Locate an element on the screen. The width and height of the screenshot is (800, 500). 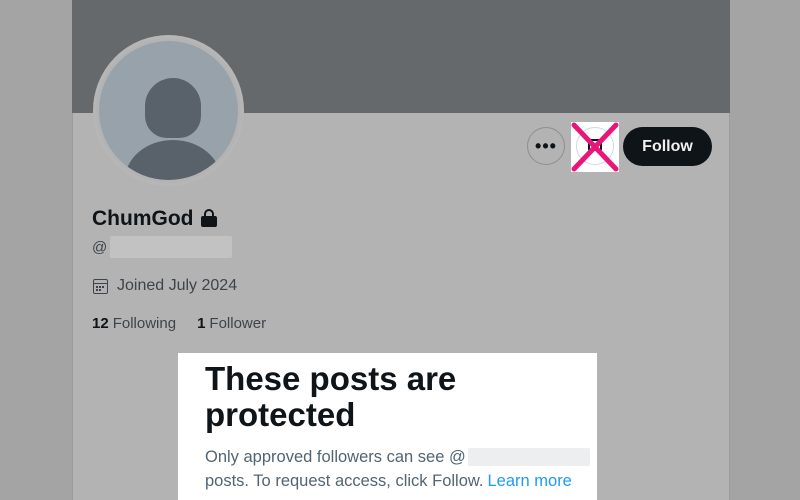
avatar-body-shape is located at coordinates (173, 160).